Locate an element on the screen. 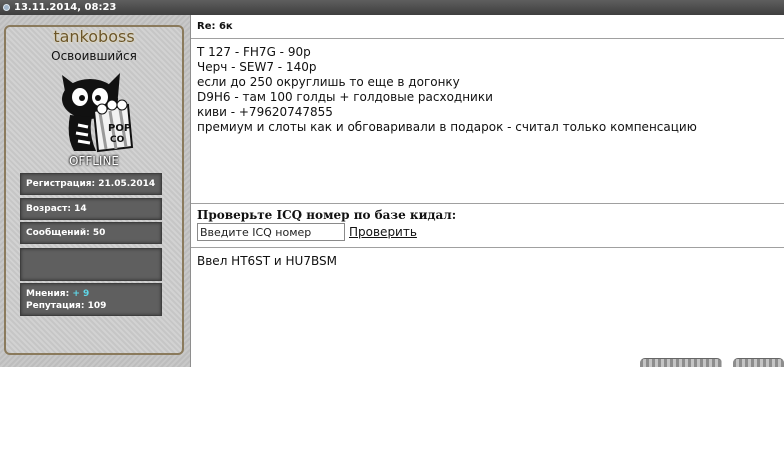 The image size is (784, 460). cat-with-popcorn-icon: POP CO is located at coordinates (93, 112).